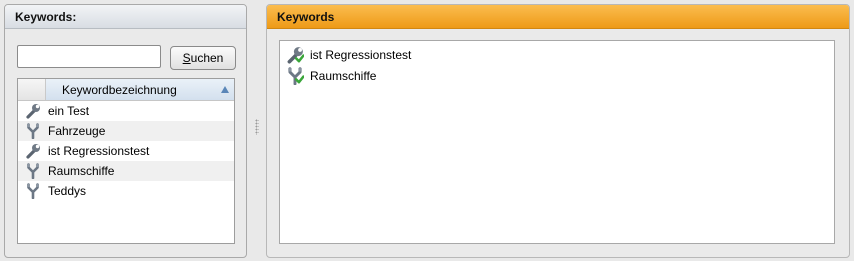 The width and height of the screenshot is (854, 261). I want to click on column-header-label: Keywordbezeichnung, so click(119, 90).